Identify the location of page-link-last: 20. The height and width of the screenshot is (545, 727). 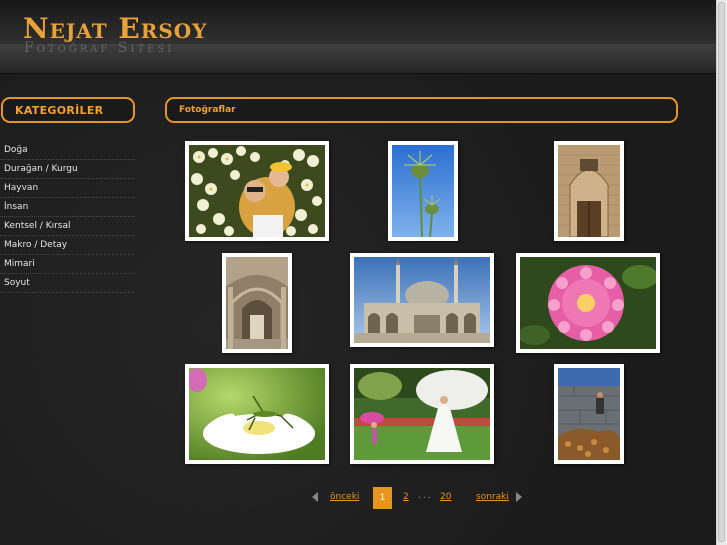
(445, 497).